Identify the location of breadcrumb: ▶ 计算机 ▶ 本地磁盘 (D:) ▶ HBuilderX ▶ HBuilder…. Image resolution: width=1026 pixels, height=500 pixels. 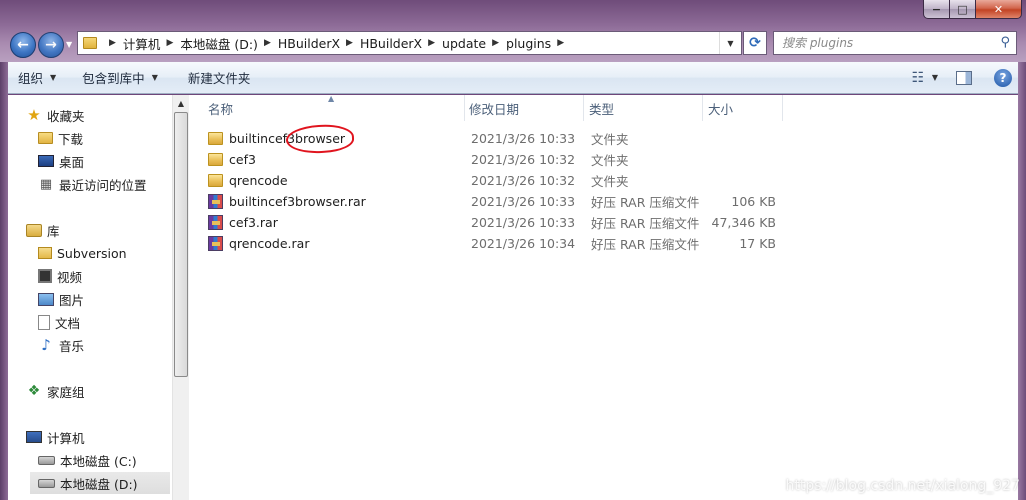
(337, 43).